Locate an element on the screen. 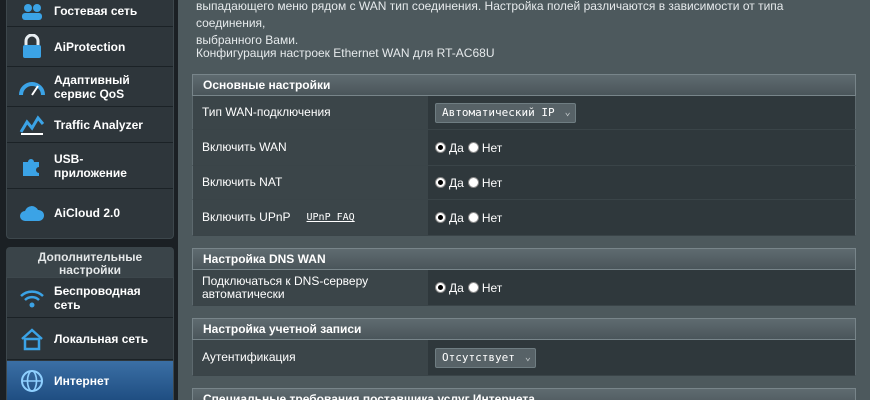 Image resolution: width=870 pixels, height=400 pixels. guest-network-icon is located at coordinates (32, 13).